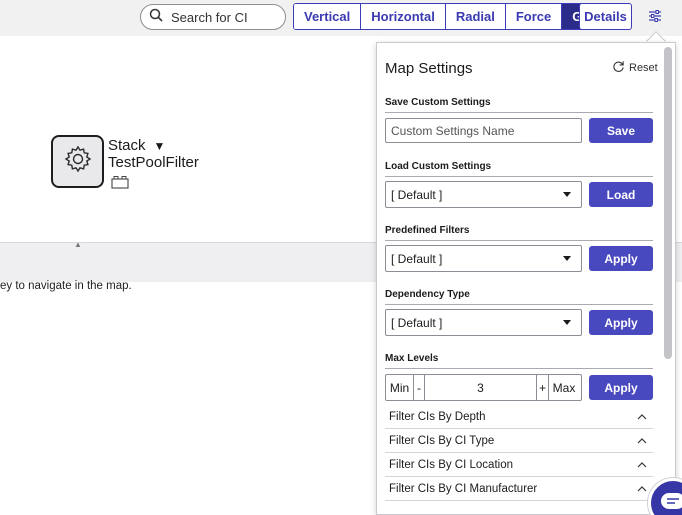 This screenshot has height=515, width=682. Describe the element at coordinates (475, 16) in the screenshot. I see `layout-radial-tab: Radial` at that location.